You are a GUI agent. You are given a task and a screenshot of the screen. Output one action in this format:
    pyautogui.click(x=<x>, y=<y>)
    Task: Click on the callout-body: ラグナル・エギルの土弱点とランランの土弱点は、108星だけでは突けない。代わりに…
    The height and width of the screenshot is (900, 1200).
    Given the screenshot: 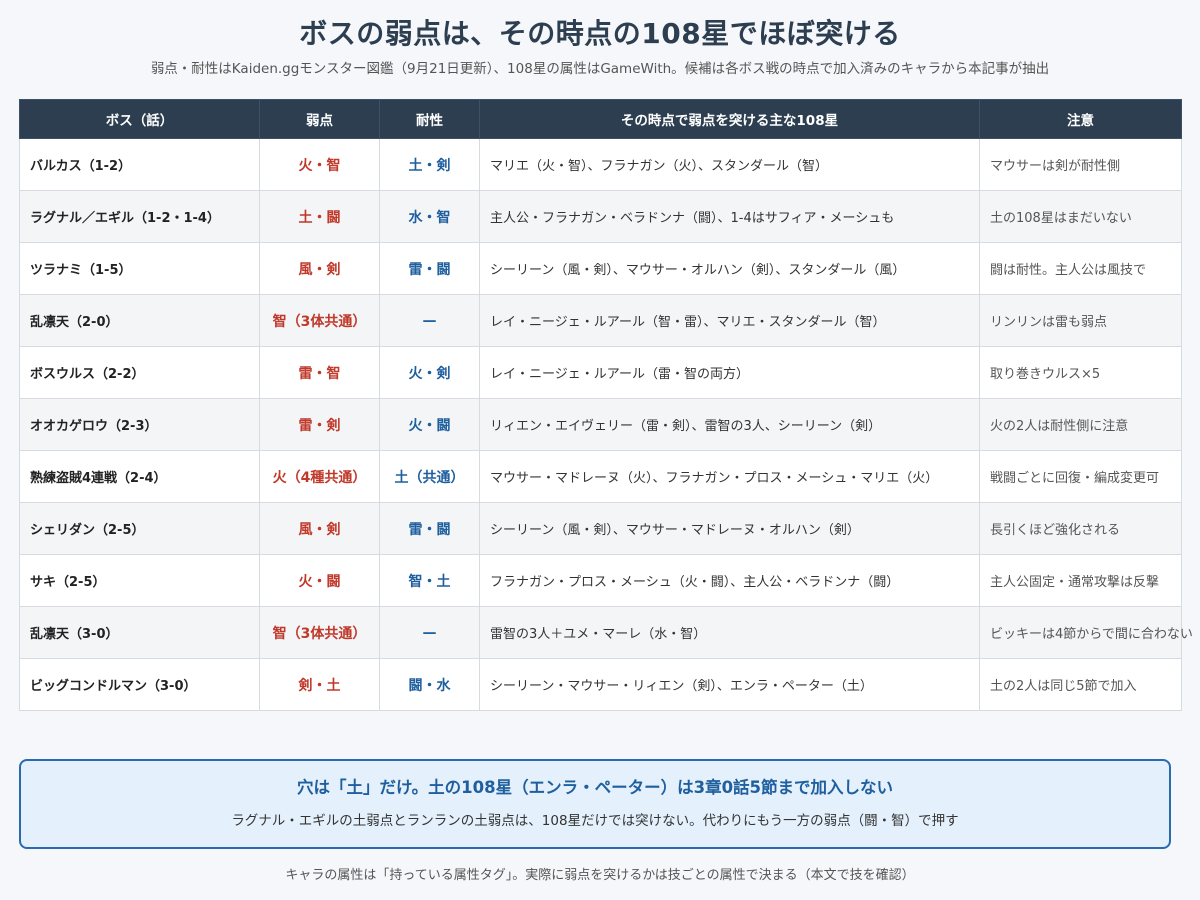 What is the action you would take?
    pyautogui.click(x=595, y=821)
    